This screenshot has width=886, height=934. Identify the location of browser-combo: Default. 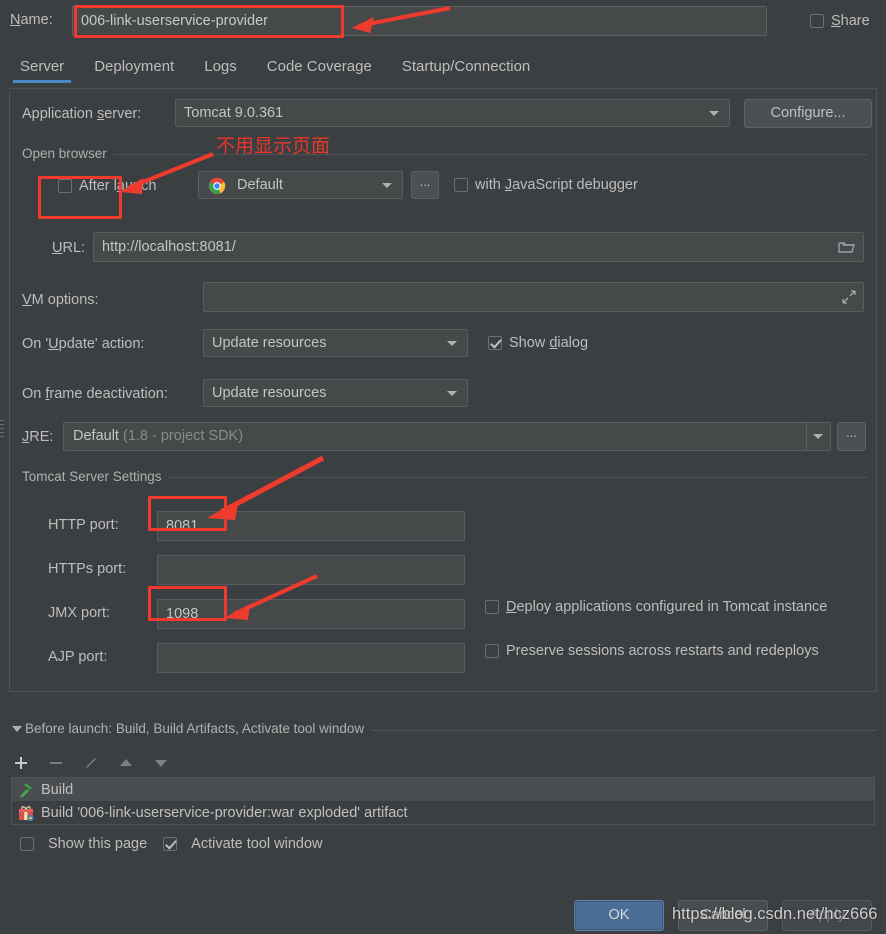
(300, 185).